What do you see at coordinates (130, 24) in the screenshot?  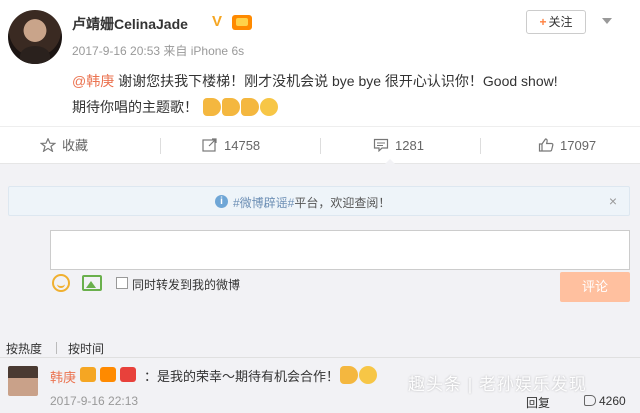 I see `author-username: 卢靖姗CelinaJade` at bounding box center [130, 24].